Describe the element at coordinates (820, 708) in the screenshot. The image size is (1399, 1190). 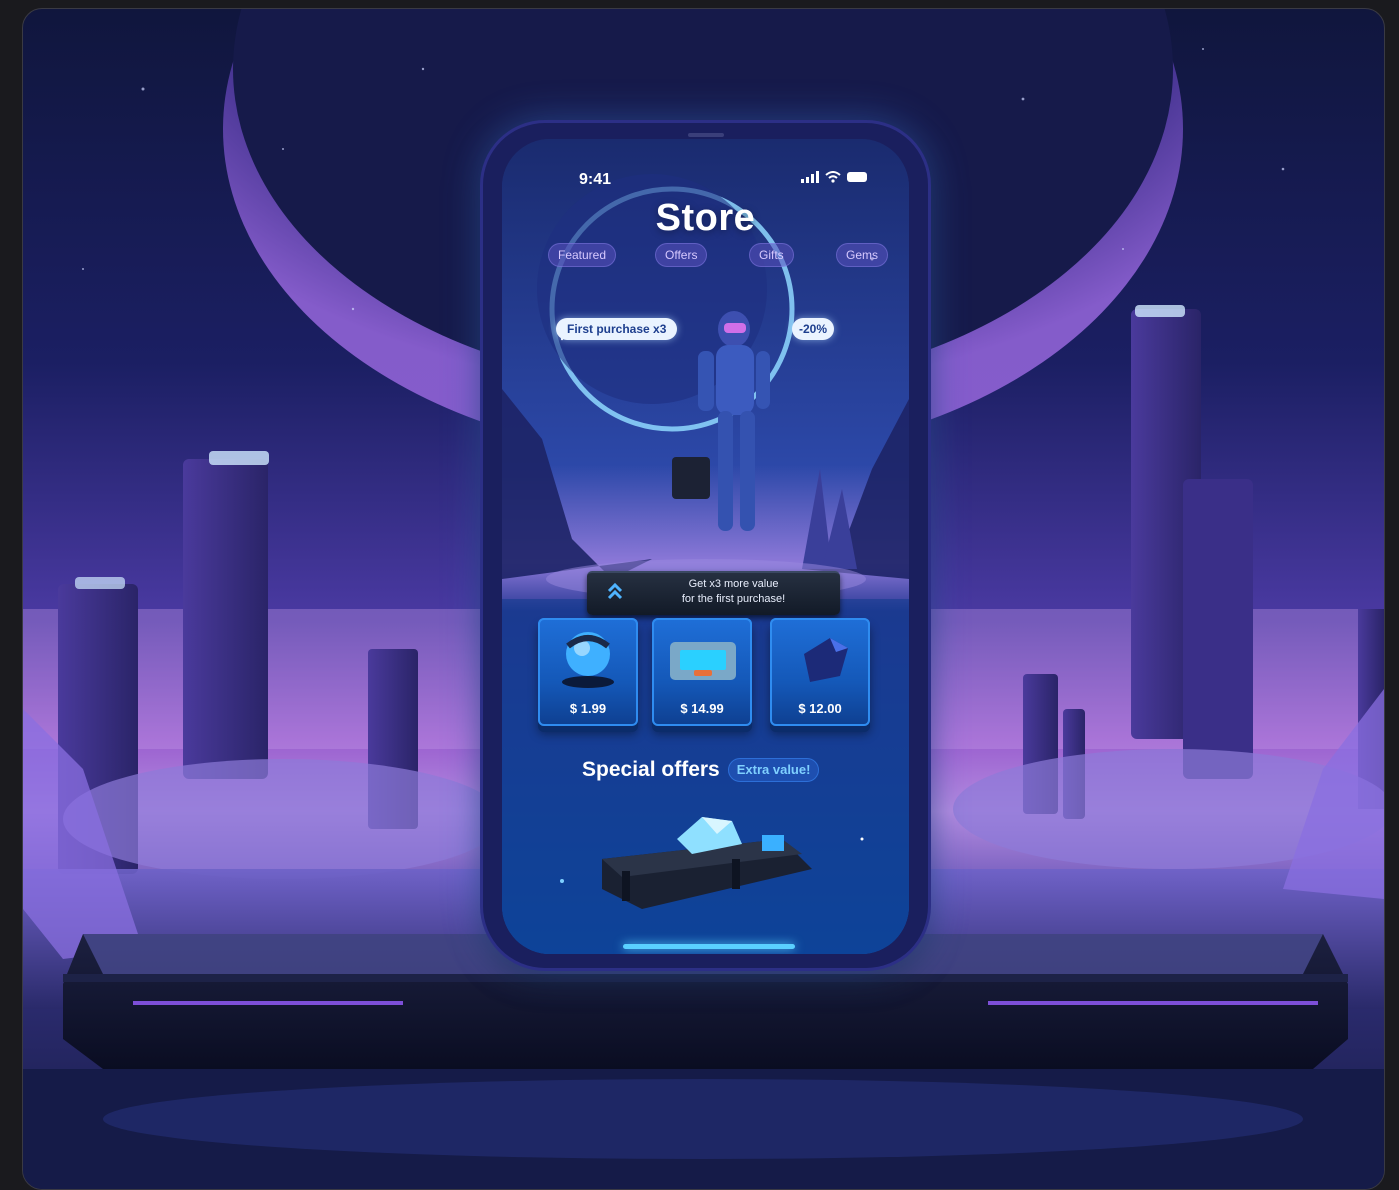
I see `item-price: $ 12.00` at that location.